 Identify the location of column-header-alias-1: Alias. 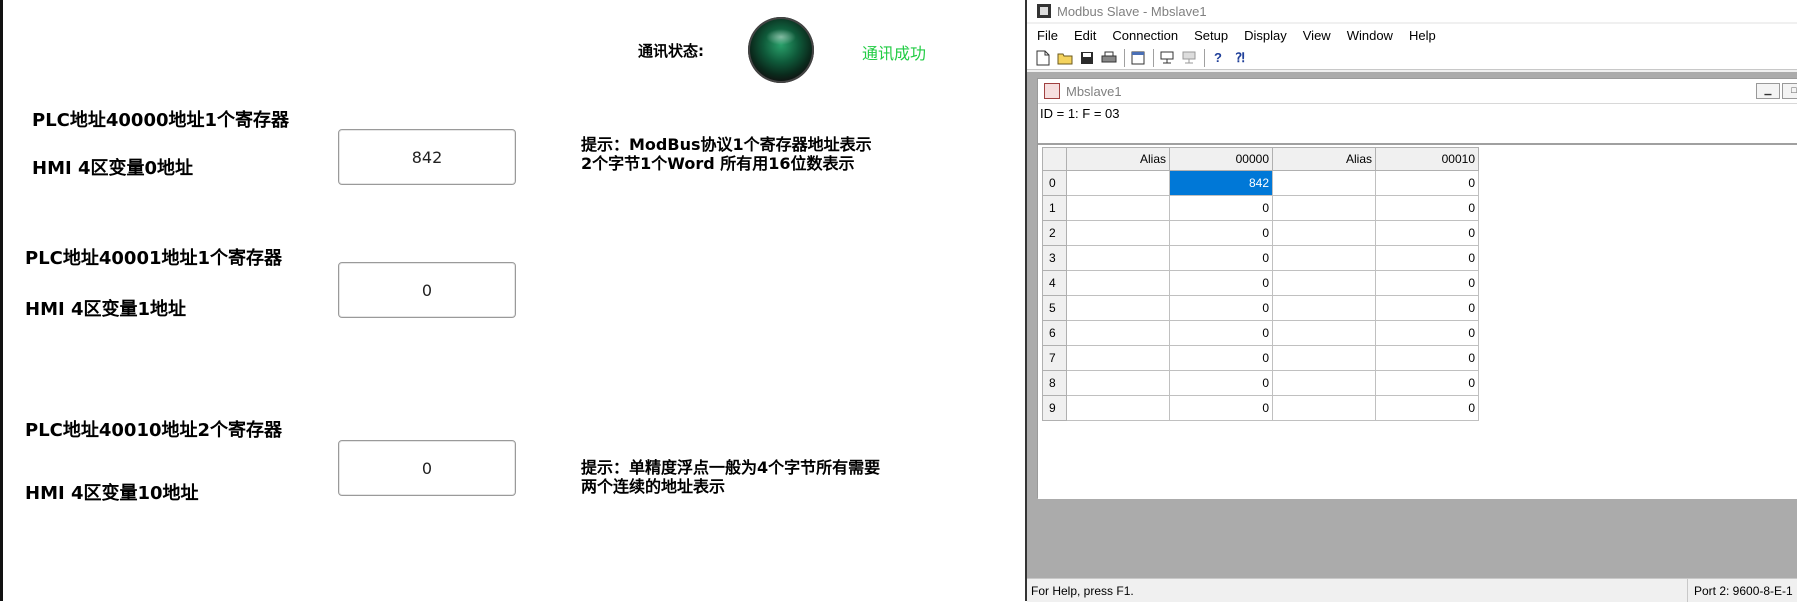
(1118, 159).